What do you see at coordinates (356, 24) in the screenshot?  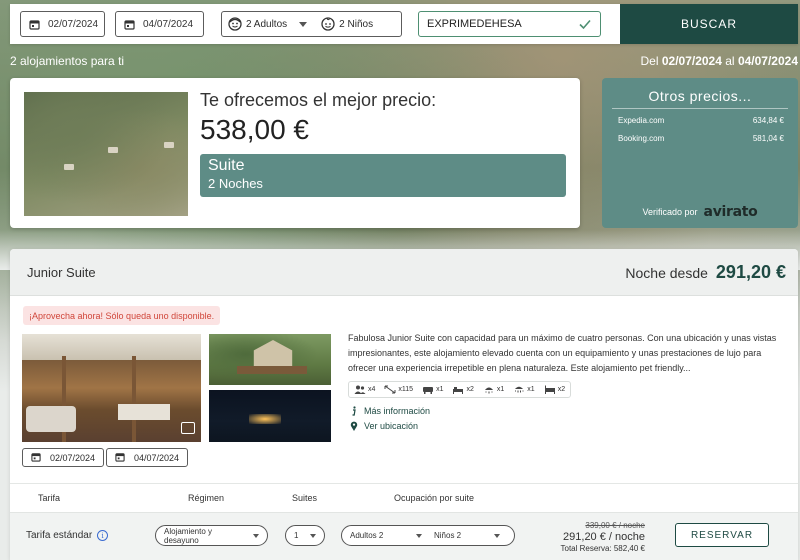 I see `children-select: 2 Niños` at bounding box center [356, 24].